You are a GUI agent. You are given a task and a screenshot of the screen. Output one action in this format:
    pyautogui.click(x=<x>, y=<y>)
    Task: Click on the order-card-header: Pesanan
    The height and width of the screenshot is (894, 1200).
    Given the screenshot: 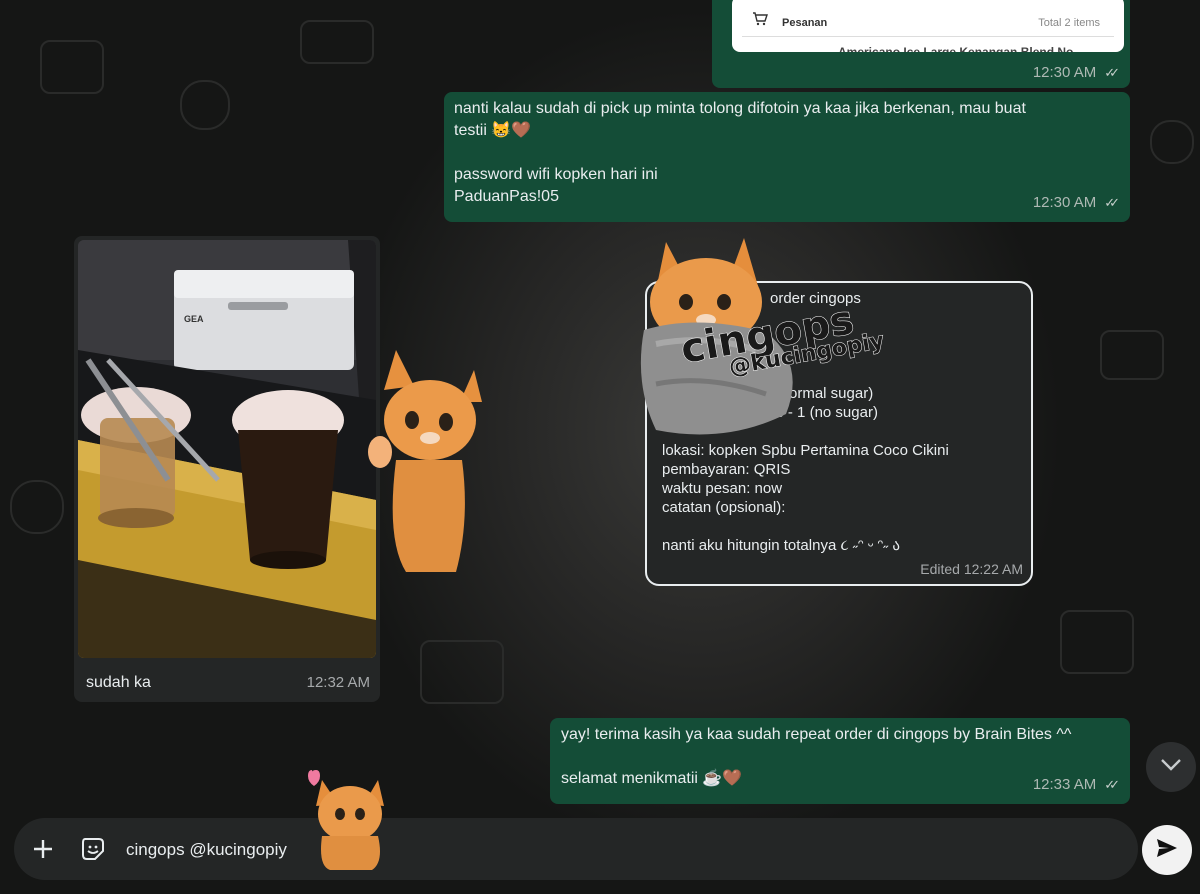 What is the action you would take?
    pyautogui.click(x=789, y=23)
    